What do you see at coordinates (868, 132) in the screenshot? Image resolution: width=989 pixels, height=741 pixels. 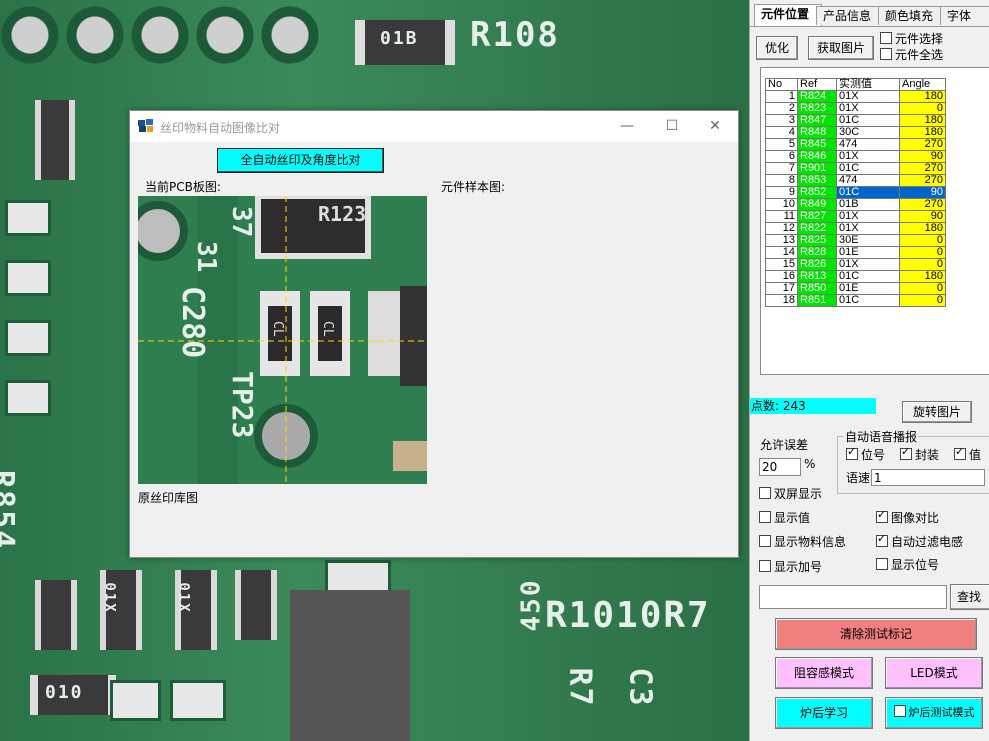 I see `cell-val: 30C` at bounding box center [868, 132].